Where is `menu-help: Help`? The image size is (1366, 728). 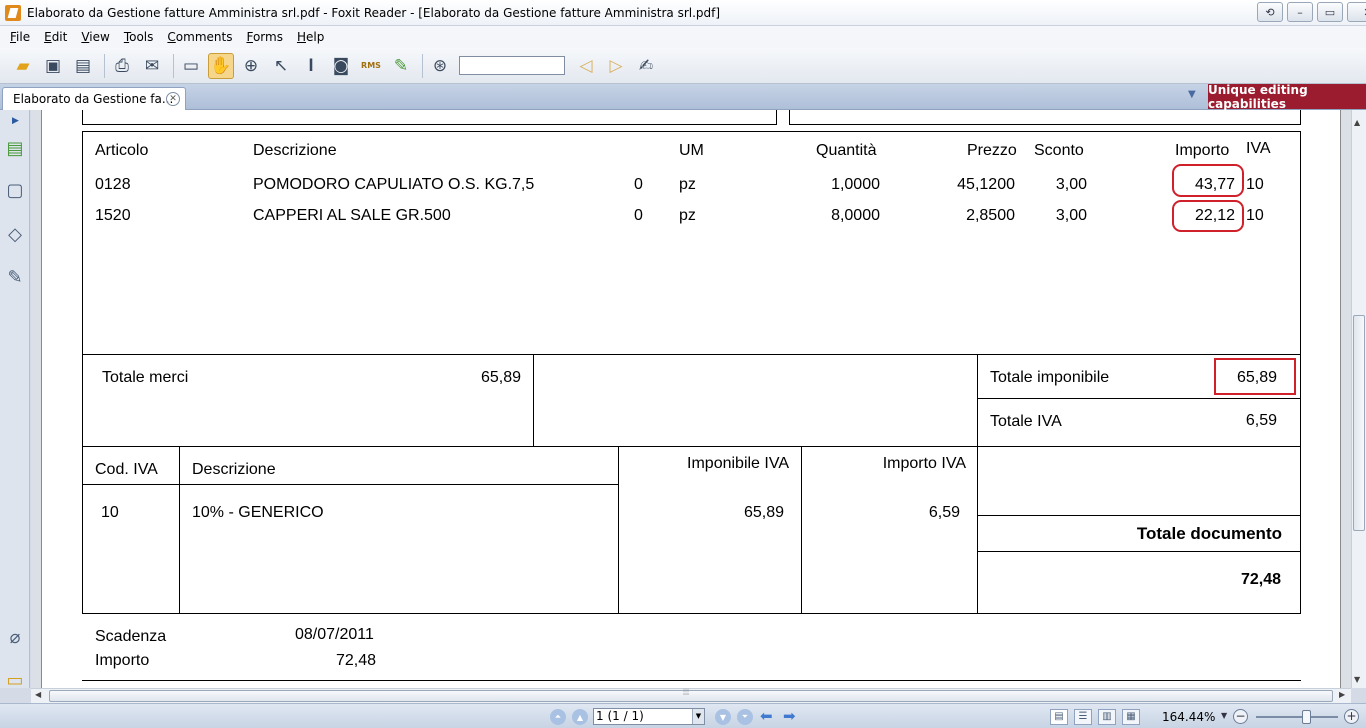 menu-help: Help is located at coordinates (310, 37).